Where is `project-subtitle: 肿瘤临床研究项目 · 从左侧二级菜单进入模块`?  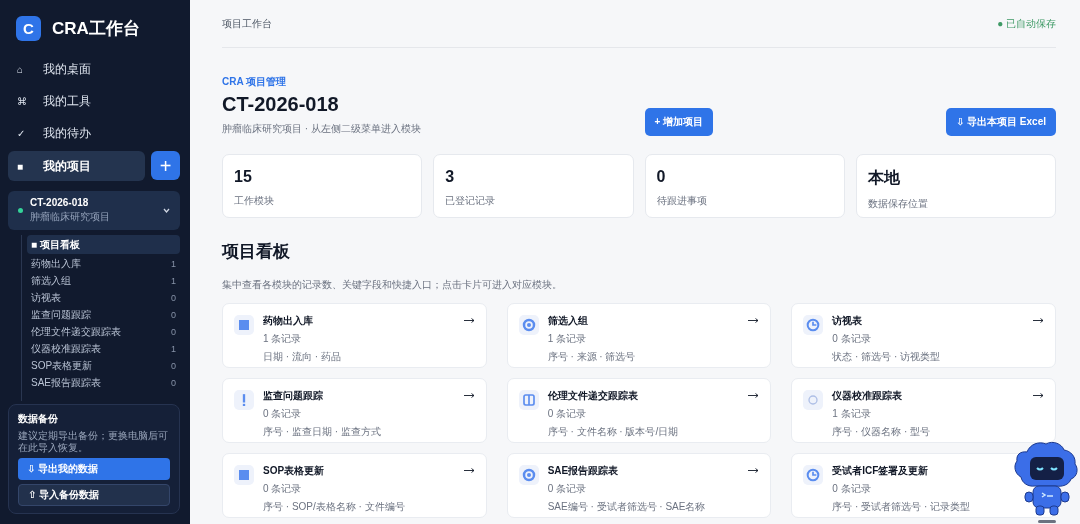 project-subtitle: 肿瘤临床研究项目 · 从左侧二级菜单进入模块 is located at coordinates (322, 129).